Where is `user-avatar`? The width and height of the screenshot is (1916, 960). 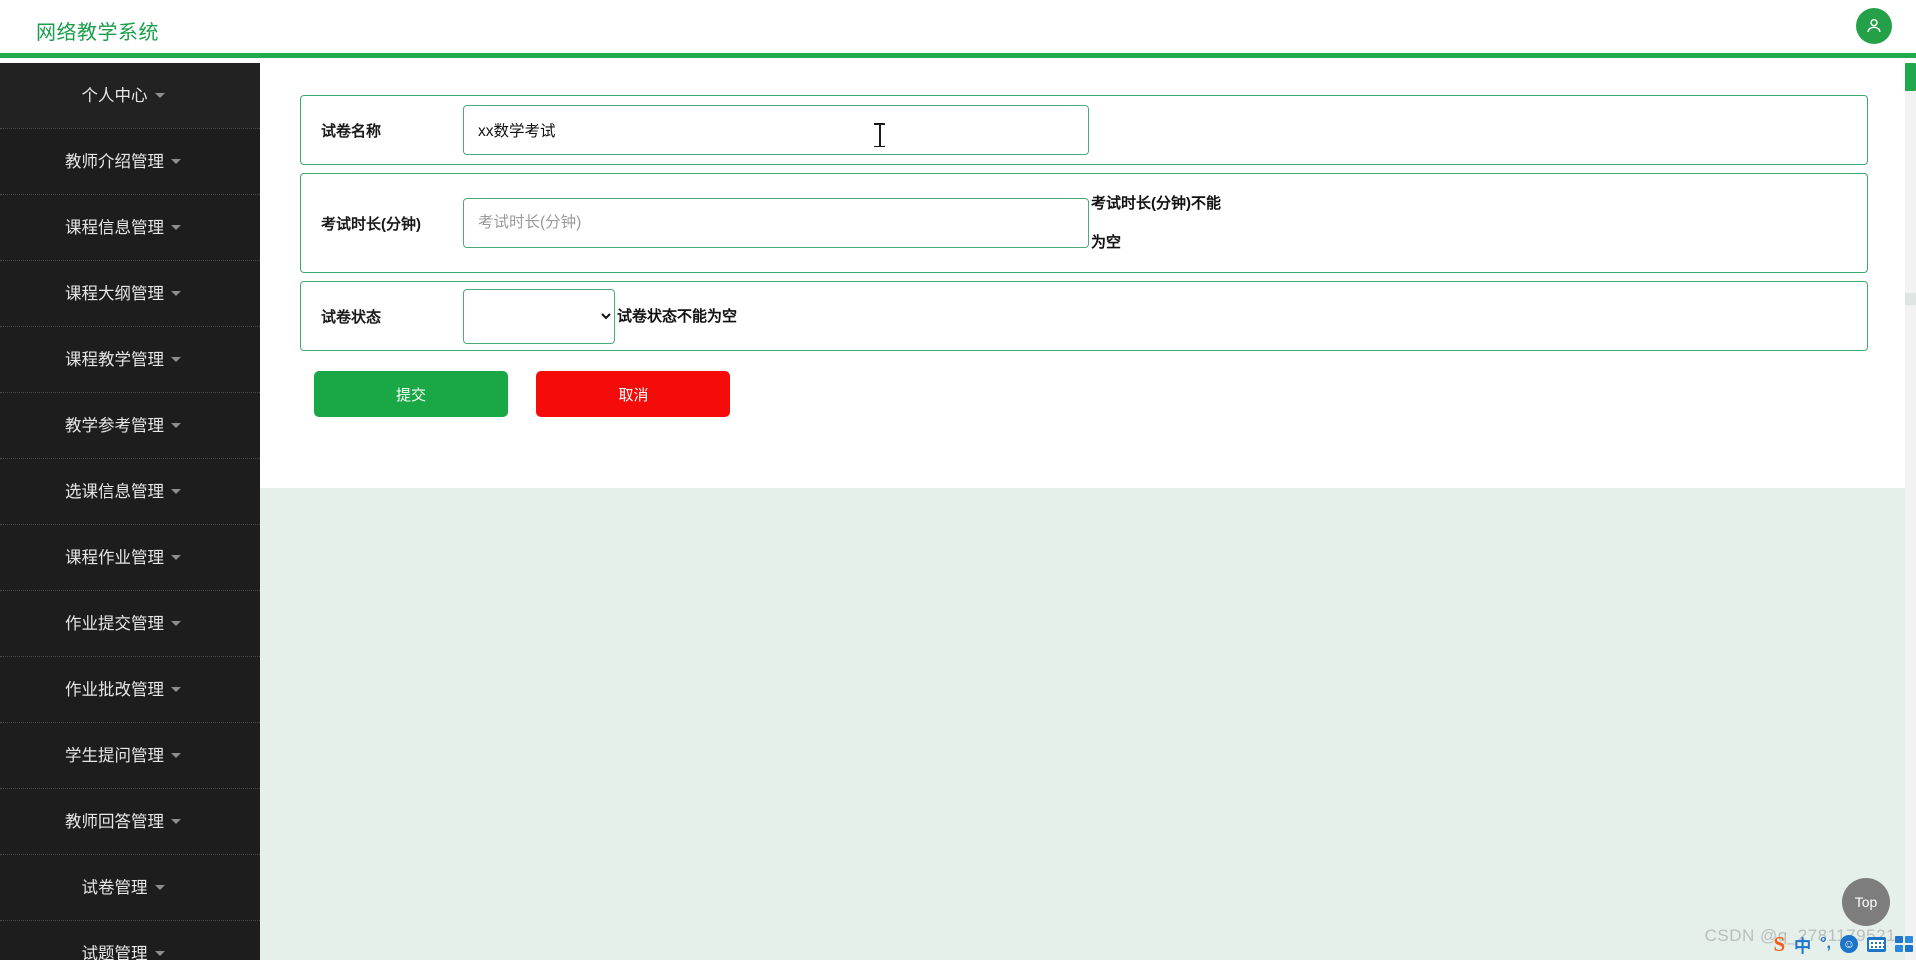
user-avatar is located at coordinates (1874, 26).